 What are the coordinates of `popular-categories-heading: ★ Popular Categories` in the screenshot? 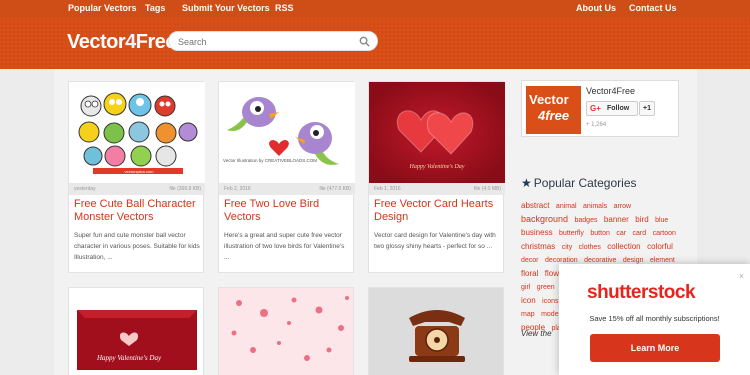 It's located at (579, 183).